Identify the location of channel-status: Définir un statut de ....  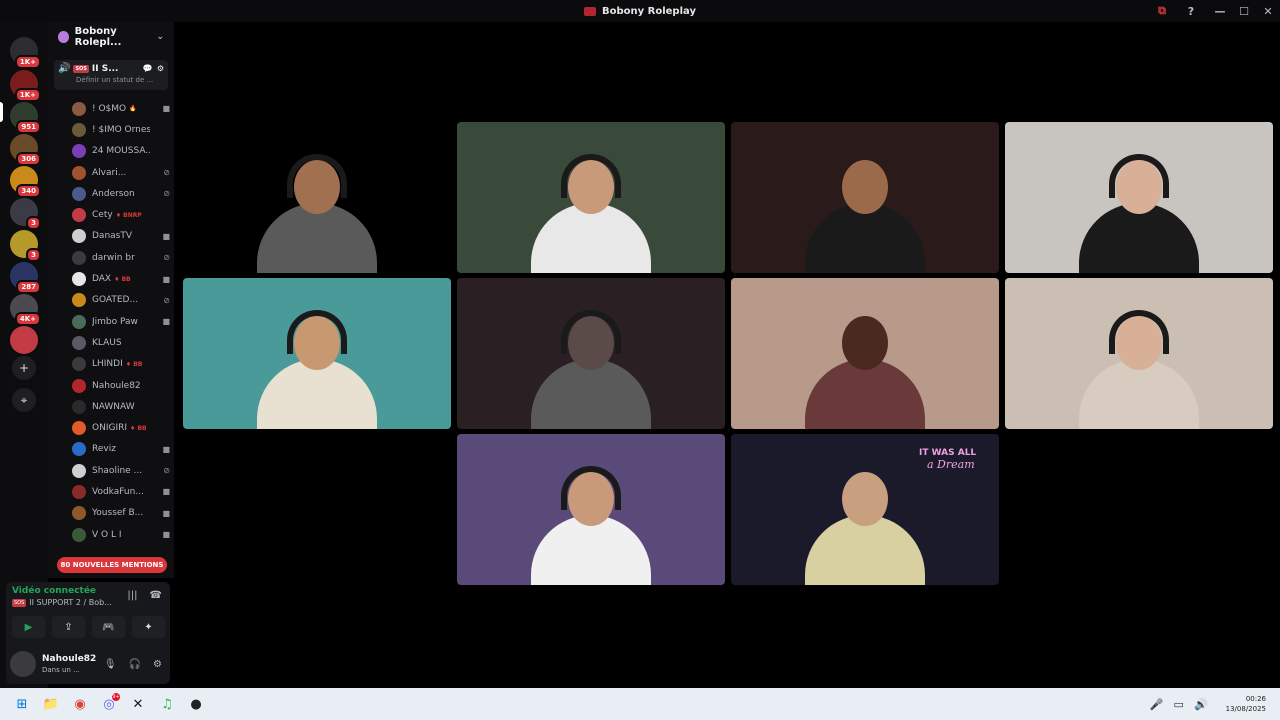
(120, 80).